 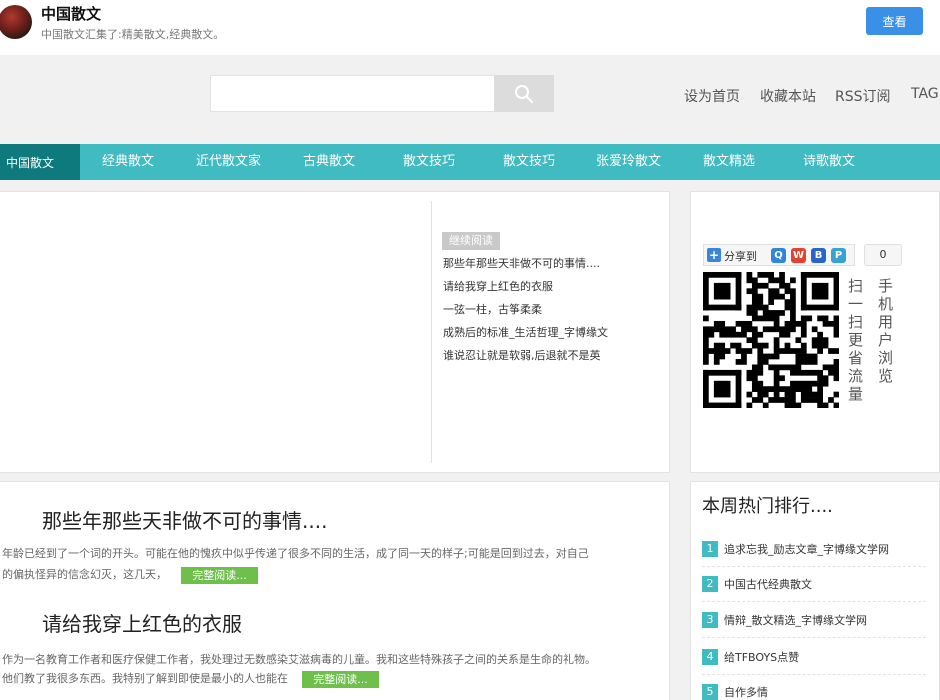 I want to click on ranking-item: 5 自作多情, so click(x=814, y=687).